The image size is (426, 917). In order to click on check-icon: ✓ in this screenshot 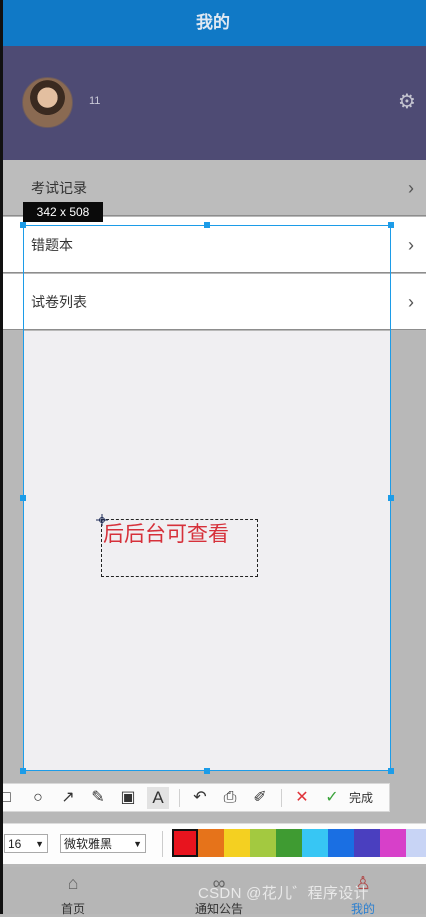, I will do `click(332, 798)`.